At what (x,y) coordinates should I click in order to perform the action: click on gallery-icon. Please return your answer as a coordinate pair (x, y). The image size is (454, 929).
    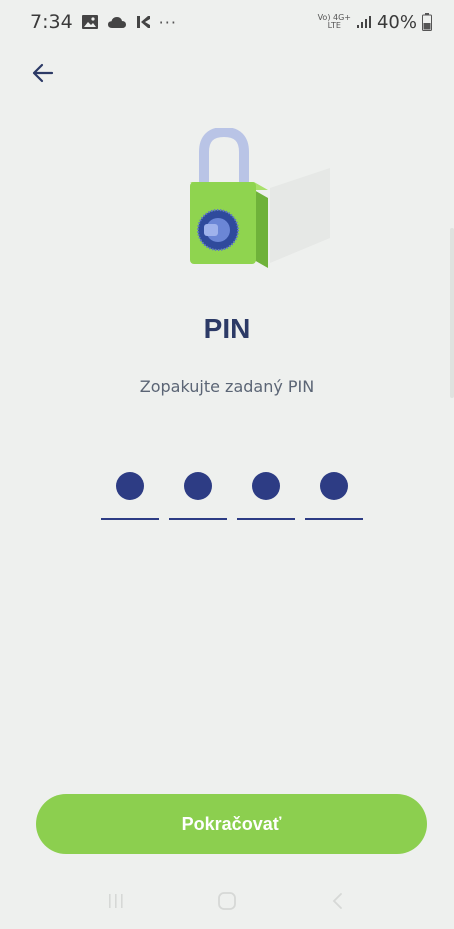
    Looking at the image, I should click on (90, 22).